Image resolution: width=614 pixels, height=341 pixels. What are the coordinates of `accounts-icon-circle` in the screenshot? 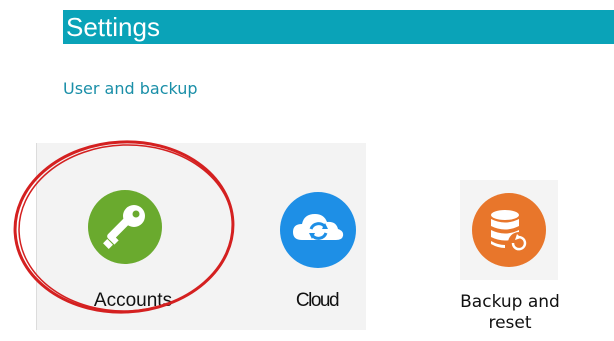 It's located at (125, 227).